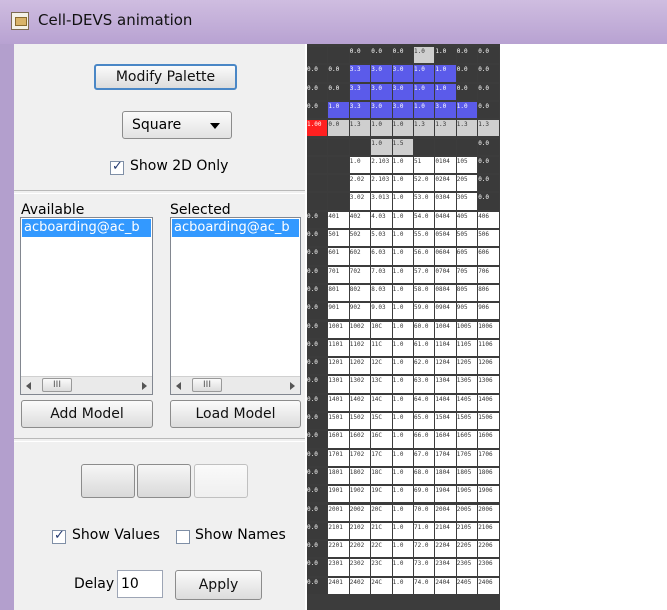  I want to click on grid-cell: 2305, so click(467, 567).